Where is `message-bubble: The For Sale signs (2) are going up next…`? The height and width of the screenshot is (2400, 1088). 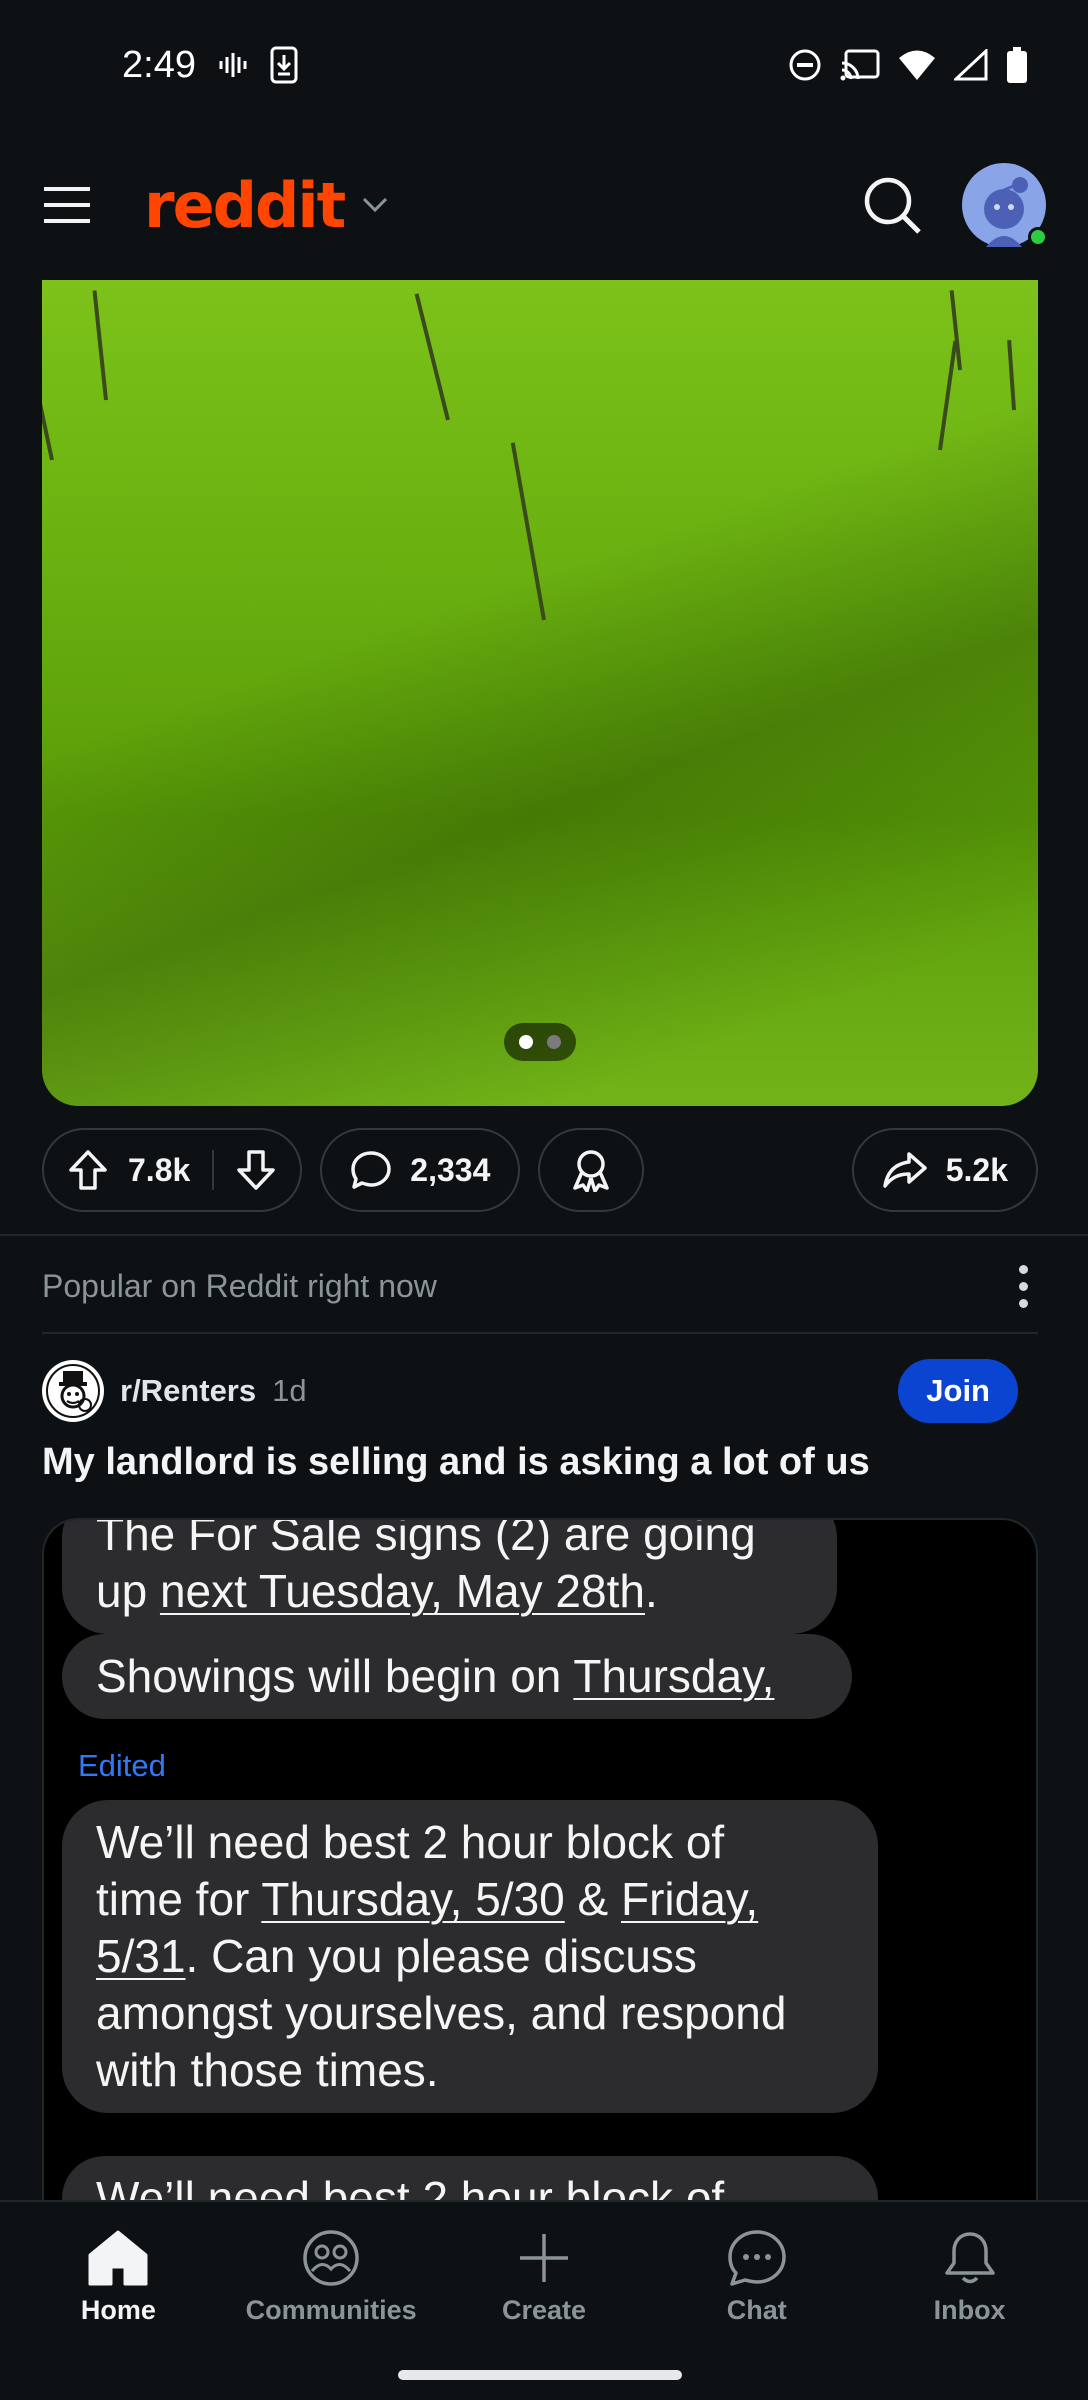
message-bubble: The For Sale signs (2) are going up next… is located at coordinates (449, 1576).